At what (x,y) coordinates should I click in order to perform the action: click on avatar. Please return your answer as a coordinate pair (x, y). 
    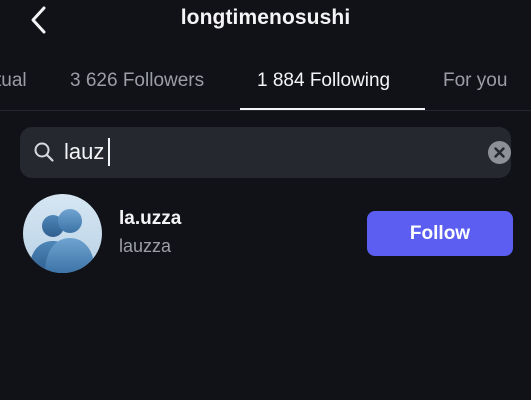
    Looking at the image, I should click on (62, 233).